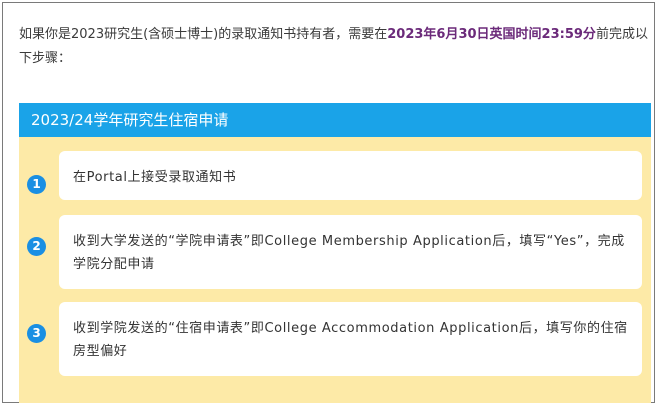 This screenshot has width=659, height=407. Describe the element at coordinates (350, 175) in the screenshot. I see `step-1-card: 在Portal上接受录取通知书` at that location.